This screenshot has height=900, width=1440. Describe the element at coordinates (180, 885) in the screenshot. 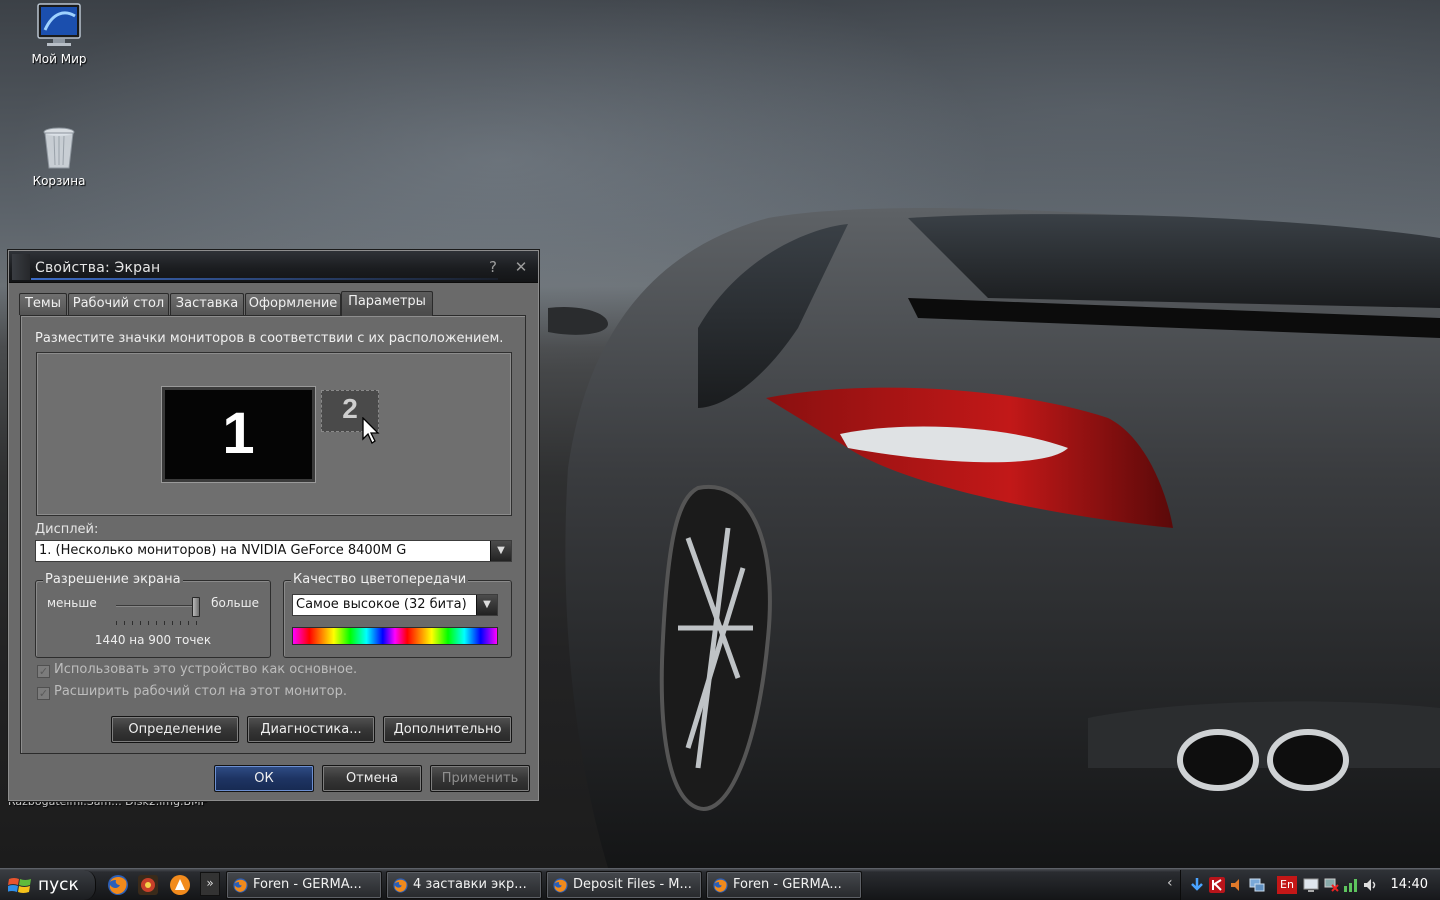

I see `avast-icon` at that location.